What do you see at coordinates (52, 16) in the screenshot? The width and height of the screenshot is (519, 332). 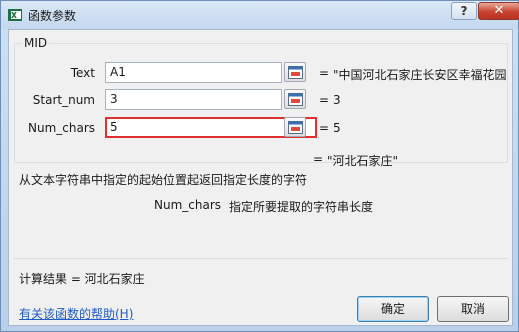 I see `window-title: 函数参数` at bounding box center [52, 16].